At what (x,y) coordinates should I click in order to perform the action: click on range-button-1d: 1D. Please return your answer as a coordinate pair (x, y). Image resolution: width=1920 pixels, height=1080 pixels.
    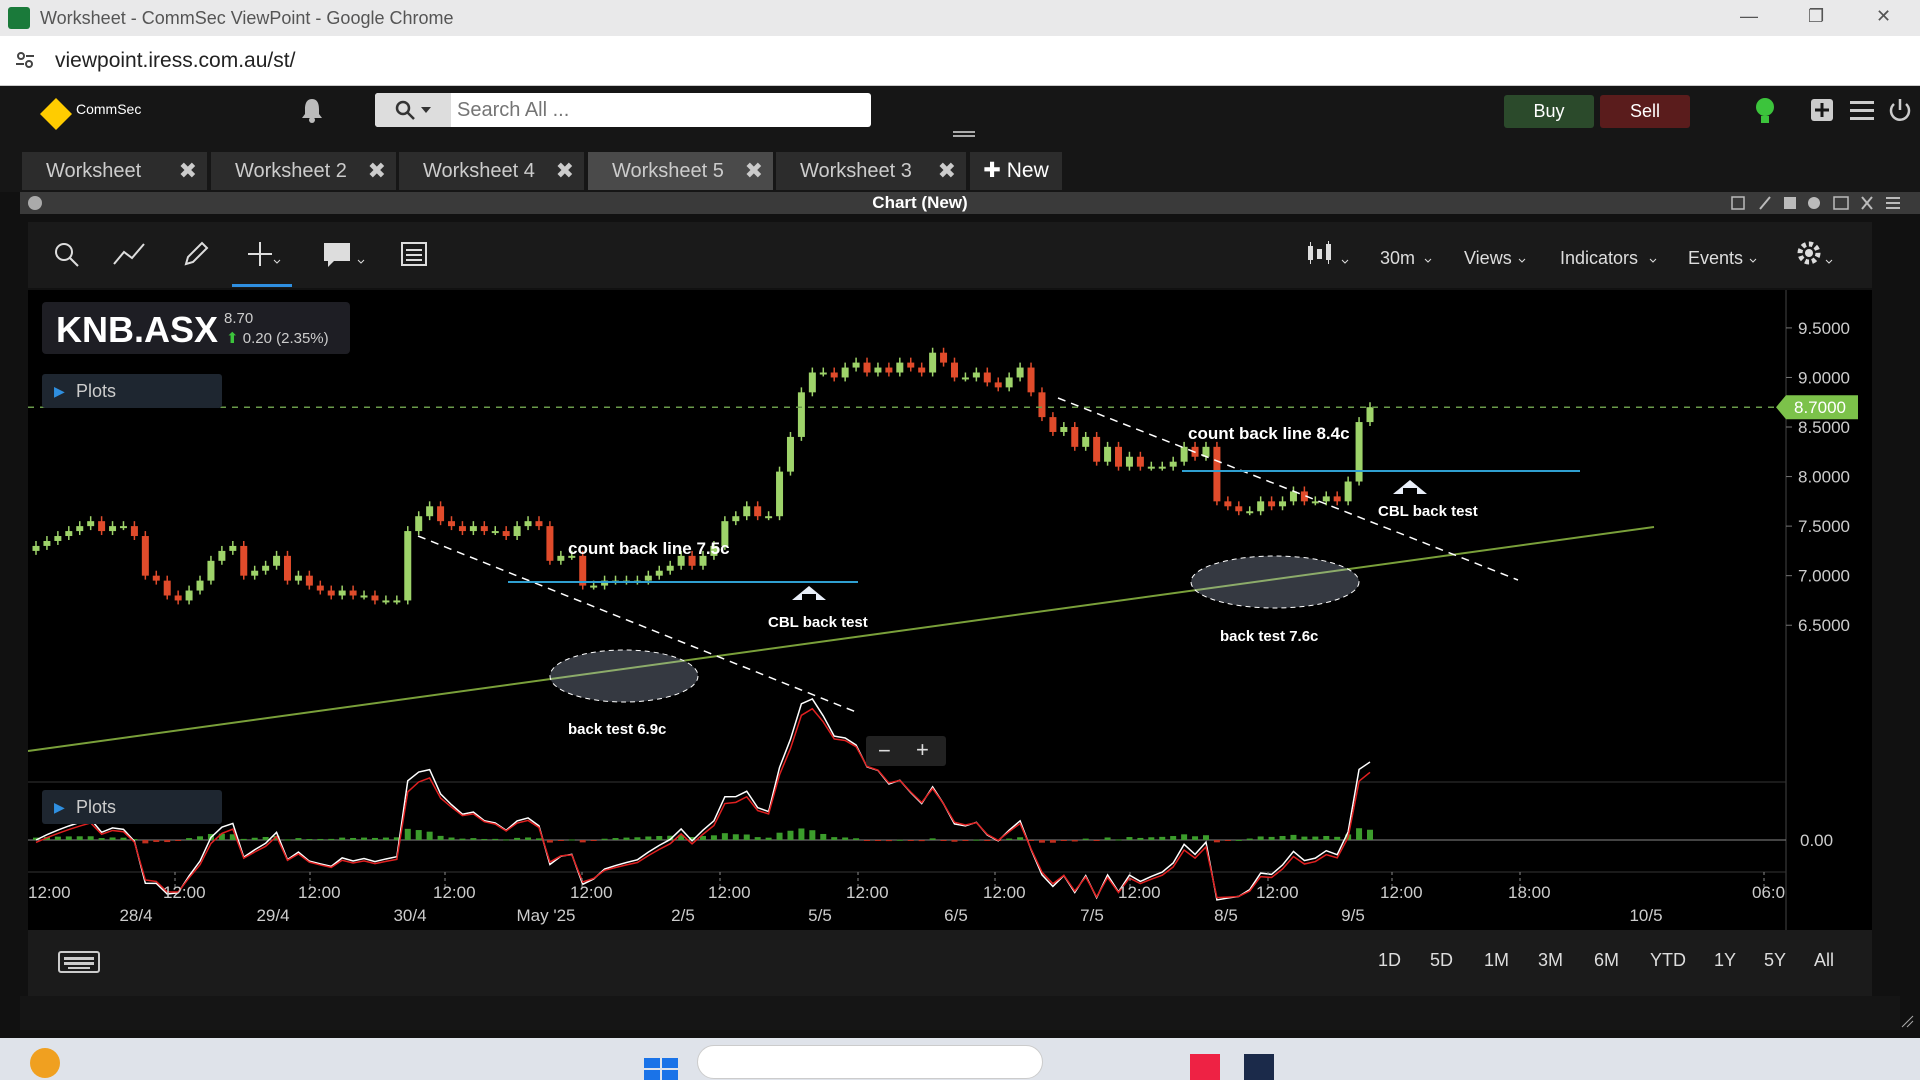
    Looking at the image, I should click on (1389, 960).